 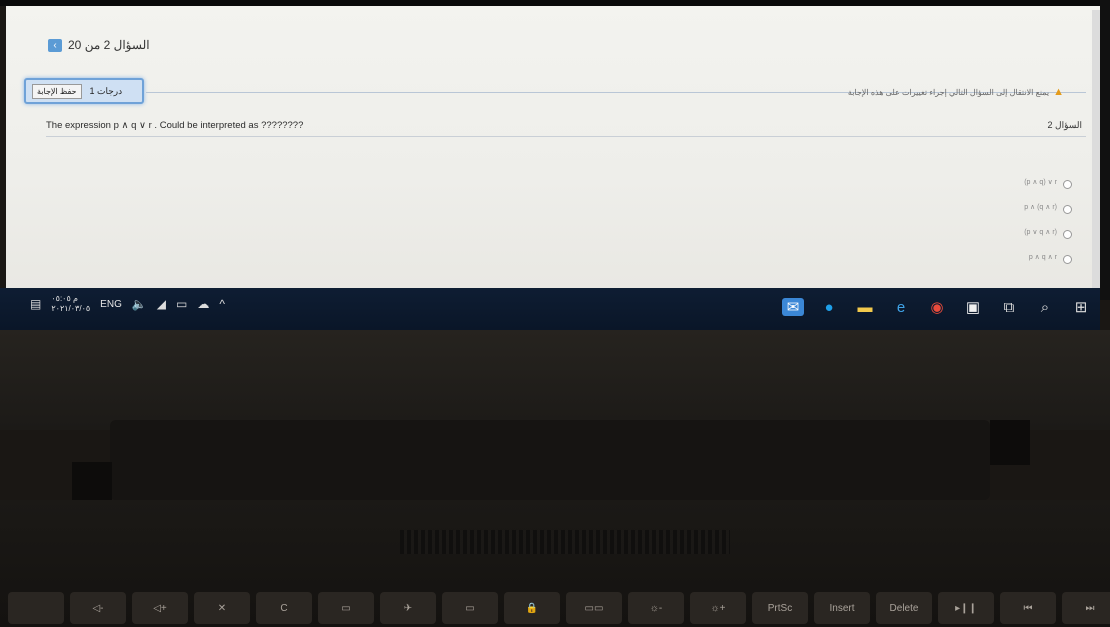 I want to click on option-label: (p ∨ q ∧ r), so click(x=1040, y=232).